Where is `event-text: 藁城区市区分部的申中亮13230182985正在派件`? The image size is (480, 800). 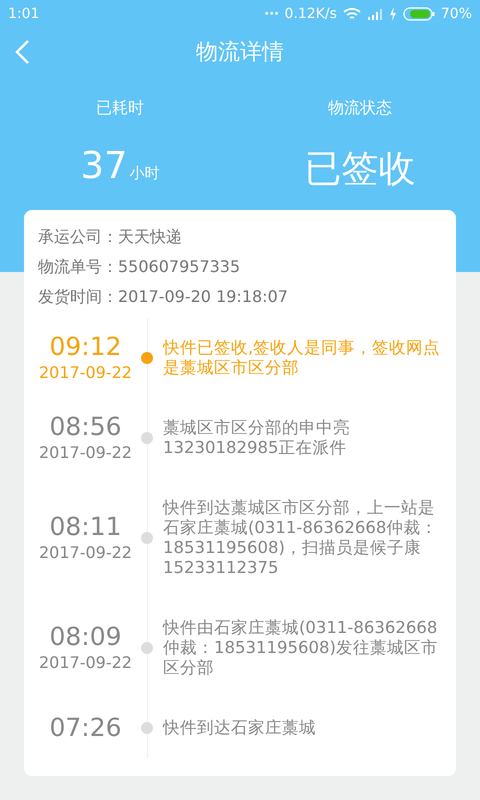
event-text: 藁城区市区分部的申中亮13230182985正在派件 is located at coordinates (257, 438).